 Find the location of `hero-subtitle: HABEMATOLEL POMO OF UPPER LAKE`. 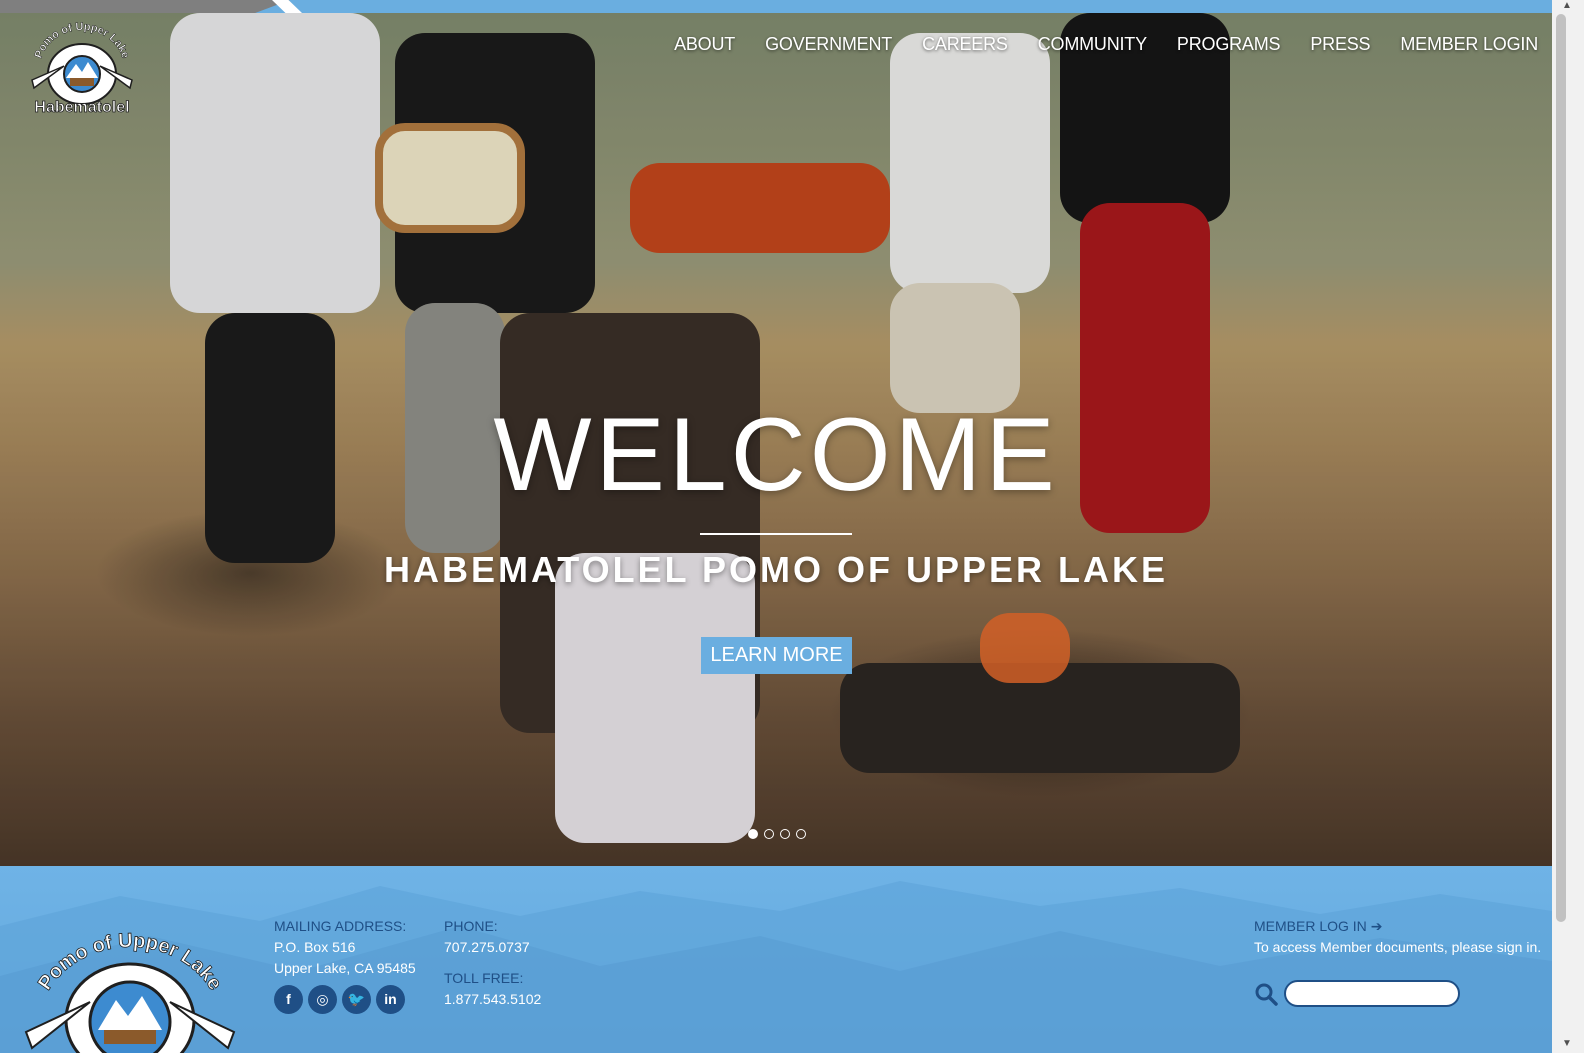

hero-subtitle: HABEMATOLEL POMO OF UPPER LAKE is located at coordinates (776, 569).